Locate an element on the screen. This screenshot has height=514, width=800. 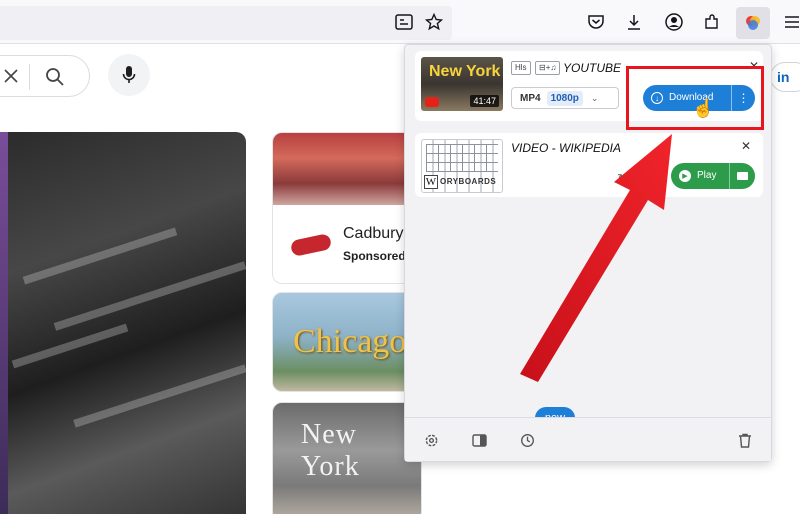
new-york-card: New York is located at coordinates (347, 458).